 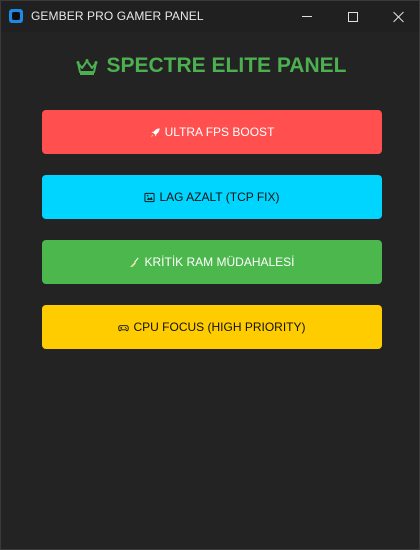 What do you see at coordinates (150, 197) in the screenshot?
I see `globe-icon` at bounding box center [150, 197].